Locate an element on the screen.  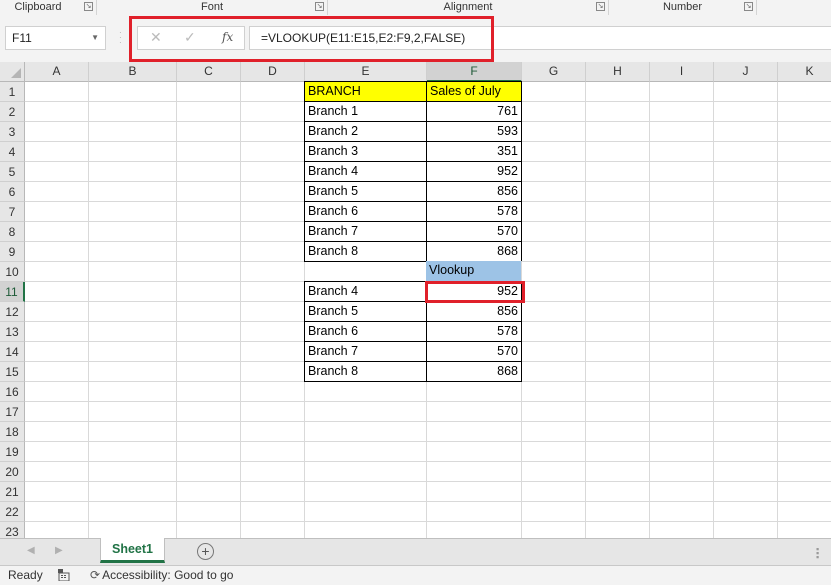
cell-j23 is located at coordinates (746, 530).